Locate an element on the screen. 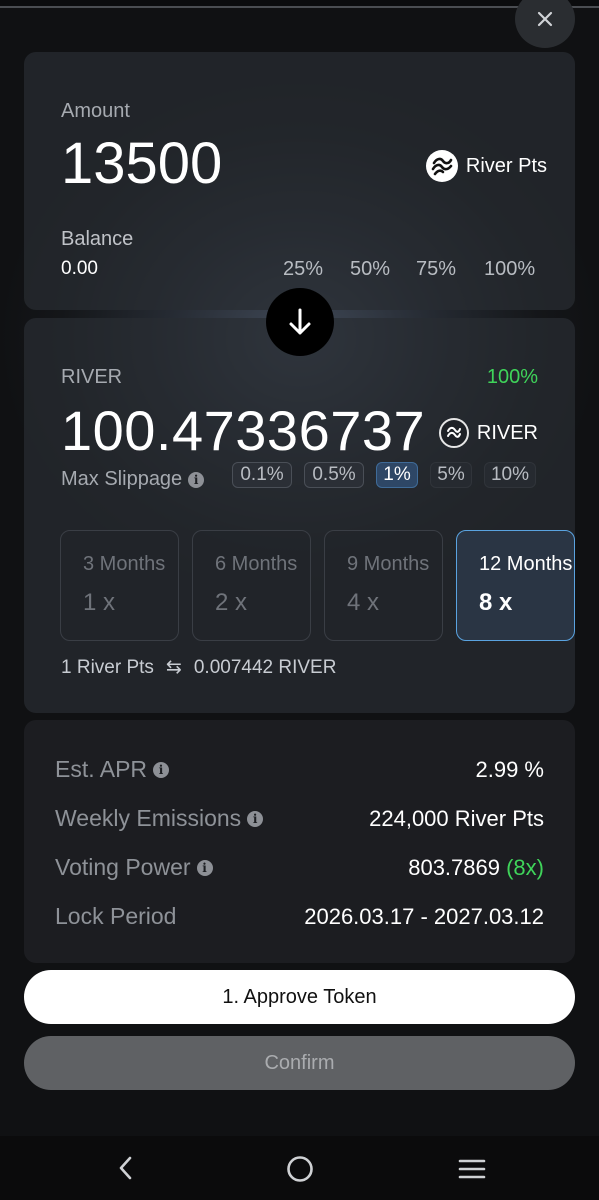  amount-input: 13500 is located at coordinates (141, 163).